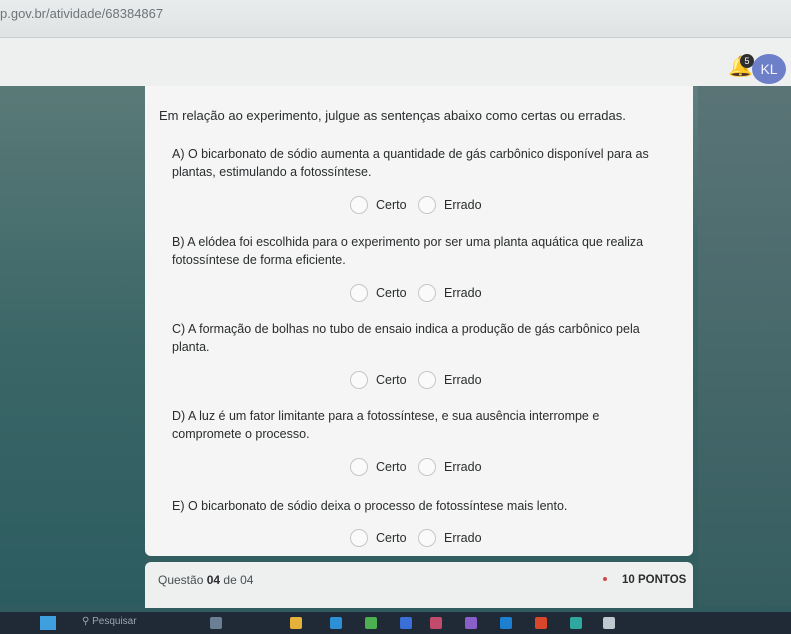 The height and width of the screenshot is (634, 791). What do you see at coordinates (181, 580) in the screenshot?
I see `question-label: Questão` at bounding box center [181, 580].